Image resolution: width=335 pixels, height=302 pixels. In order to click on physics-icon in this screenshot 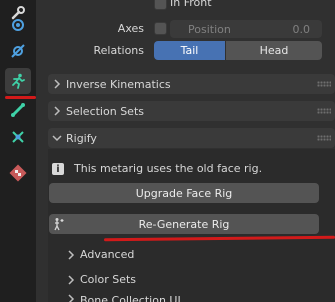, I will do `click(18, 51)`.